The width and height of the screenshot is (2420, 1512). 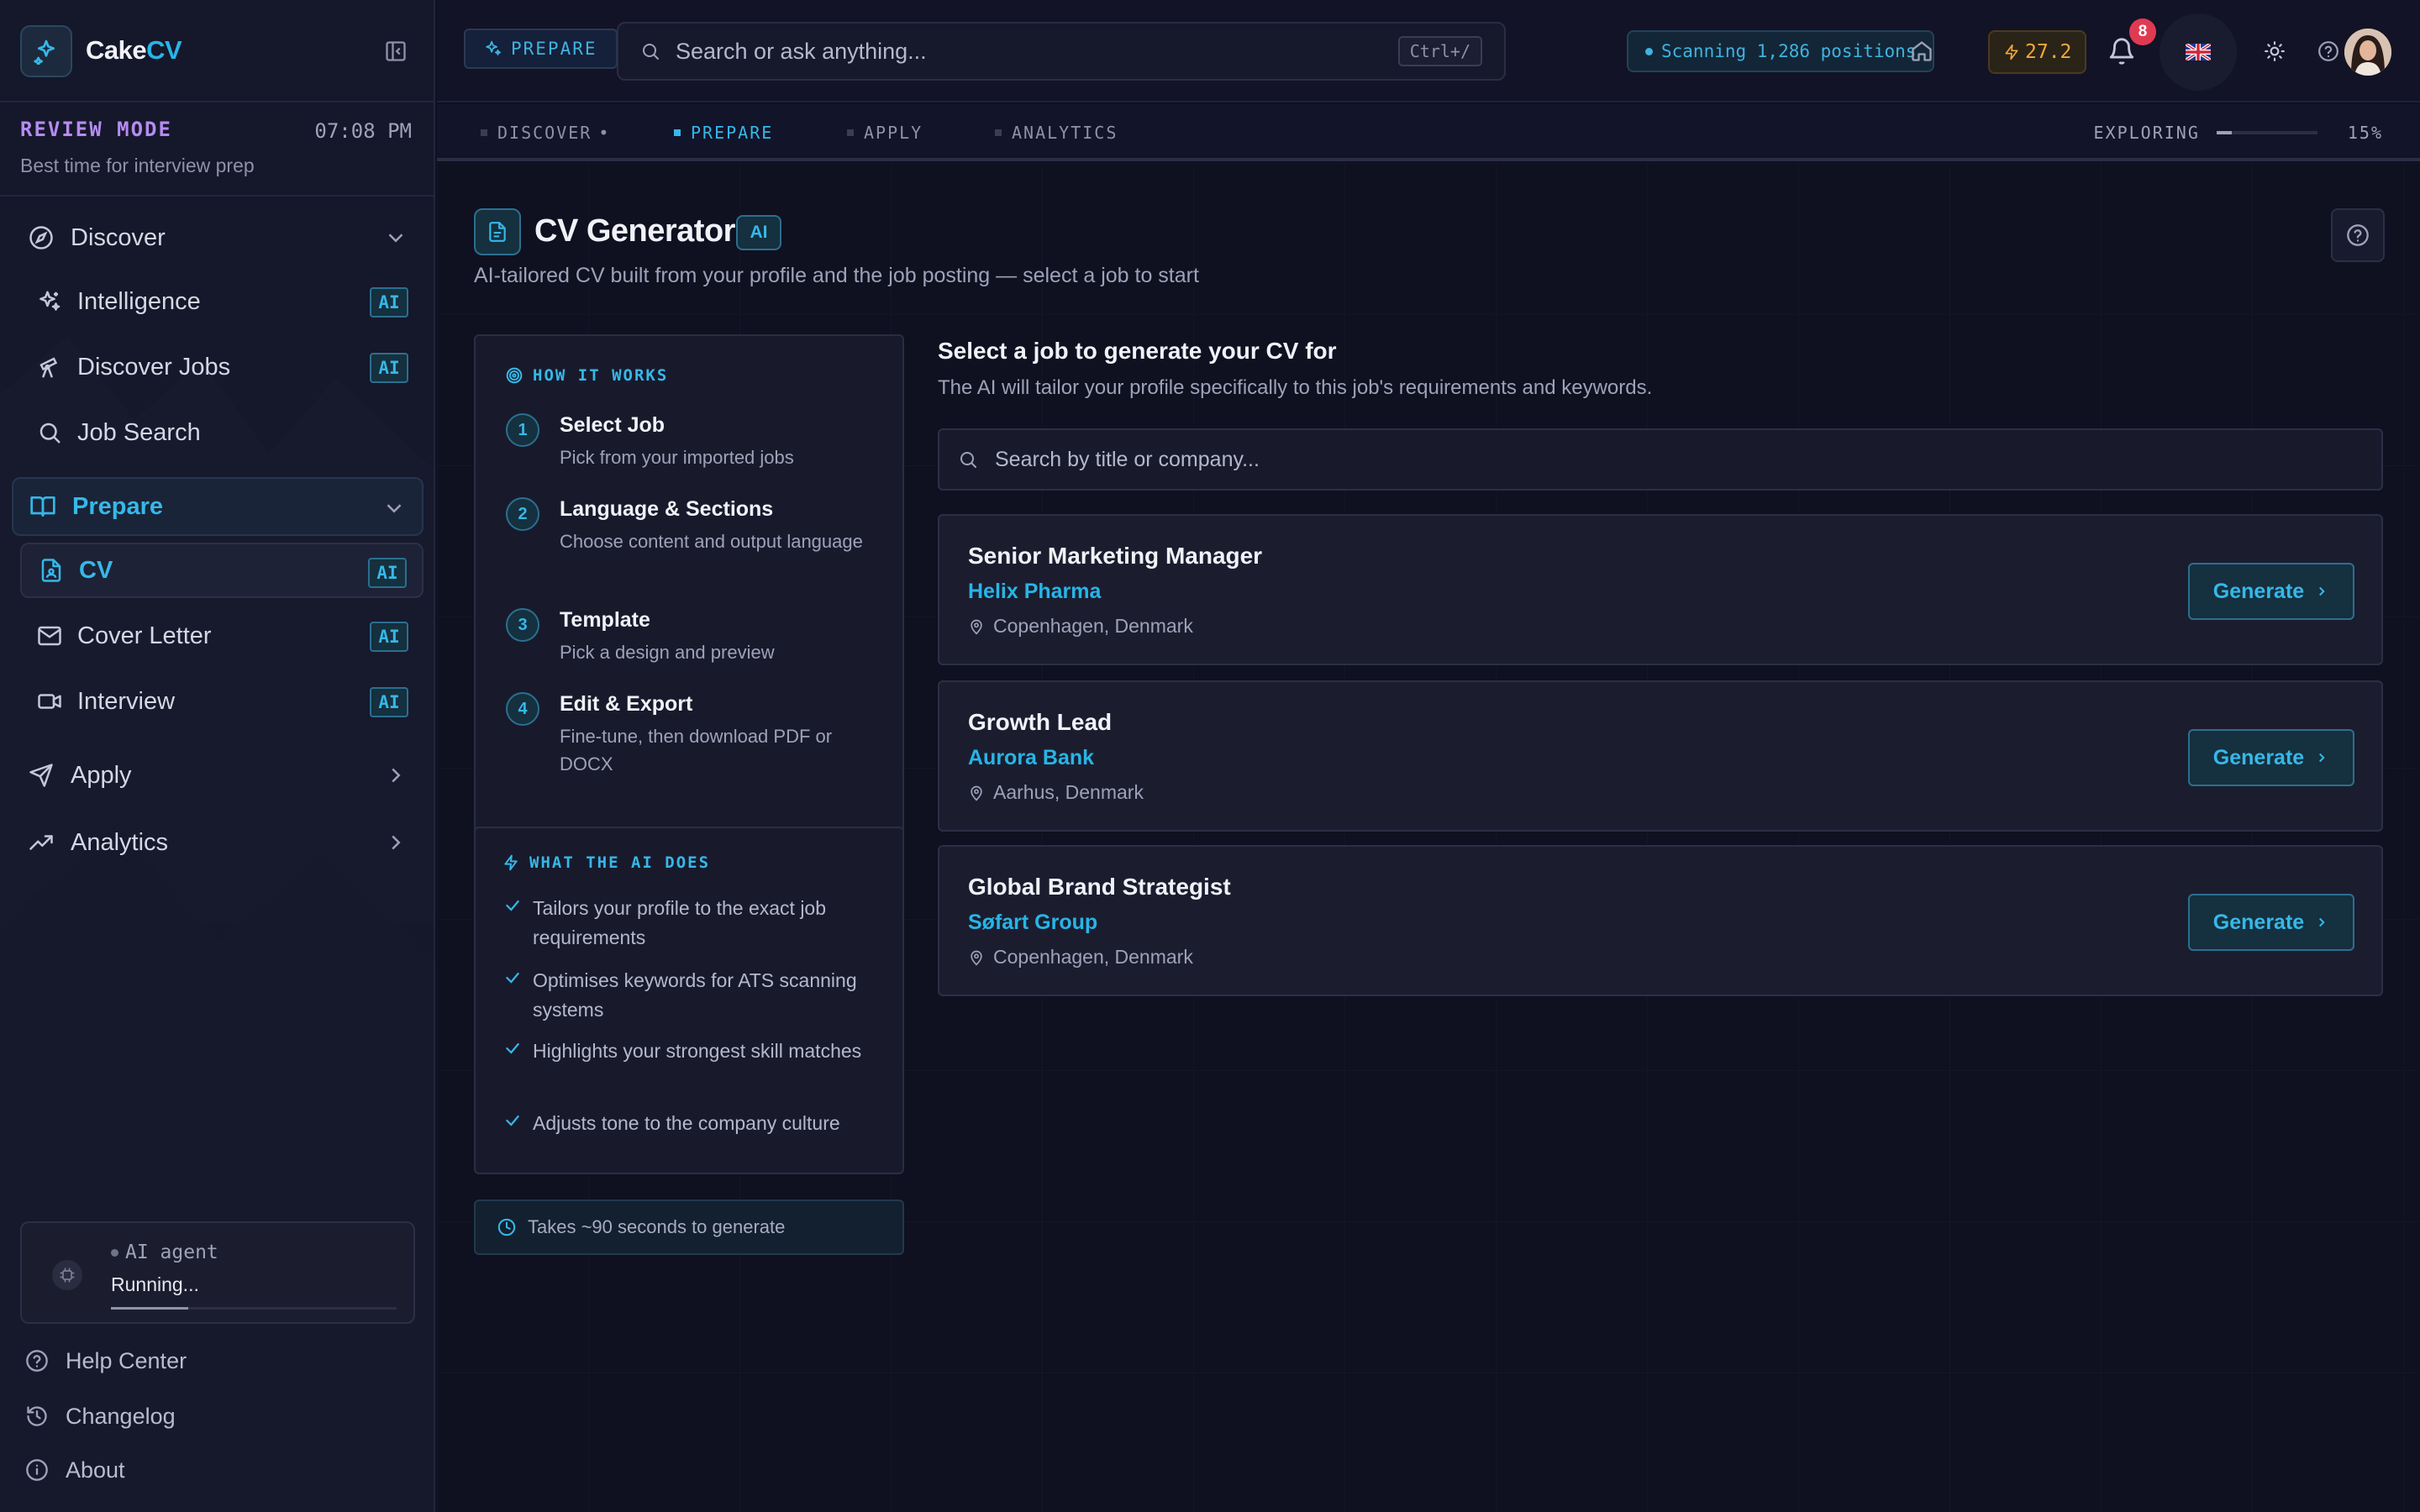 What do you see at coordinates (2143, 31) in the screenshot?
I see `notification-count-badge: 8` at bounding box center [2143, 31].